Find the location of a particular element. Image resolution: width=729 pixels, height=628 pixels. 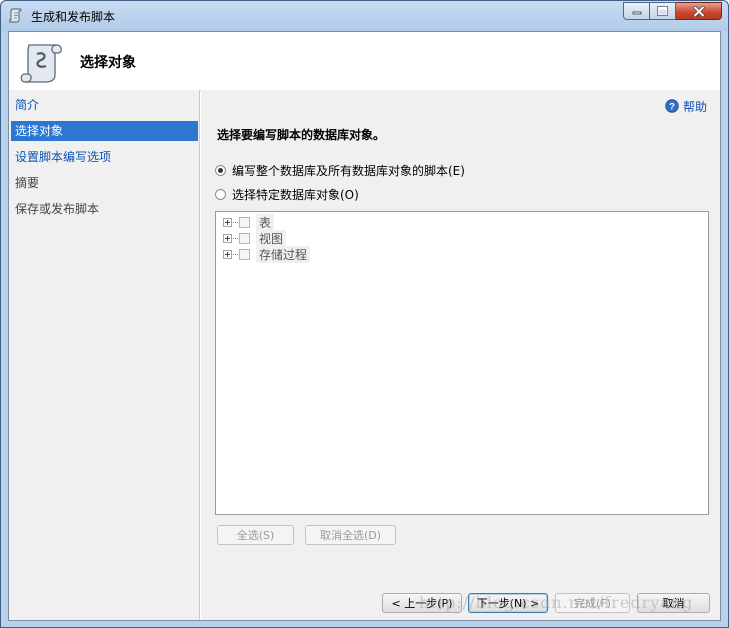

page-title: 选择对象 is located at coordinates (108, 63).